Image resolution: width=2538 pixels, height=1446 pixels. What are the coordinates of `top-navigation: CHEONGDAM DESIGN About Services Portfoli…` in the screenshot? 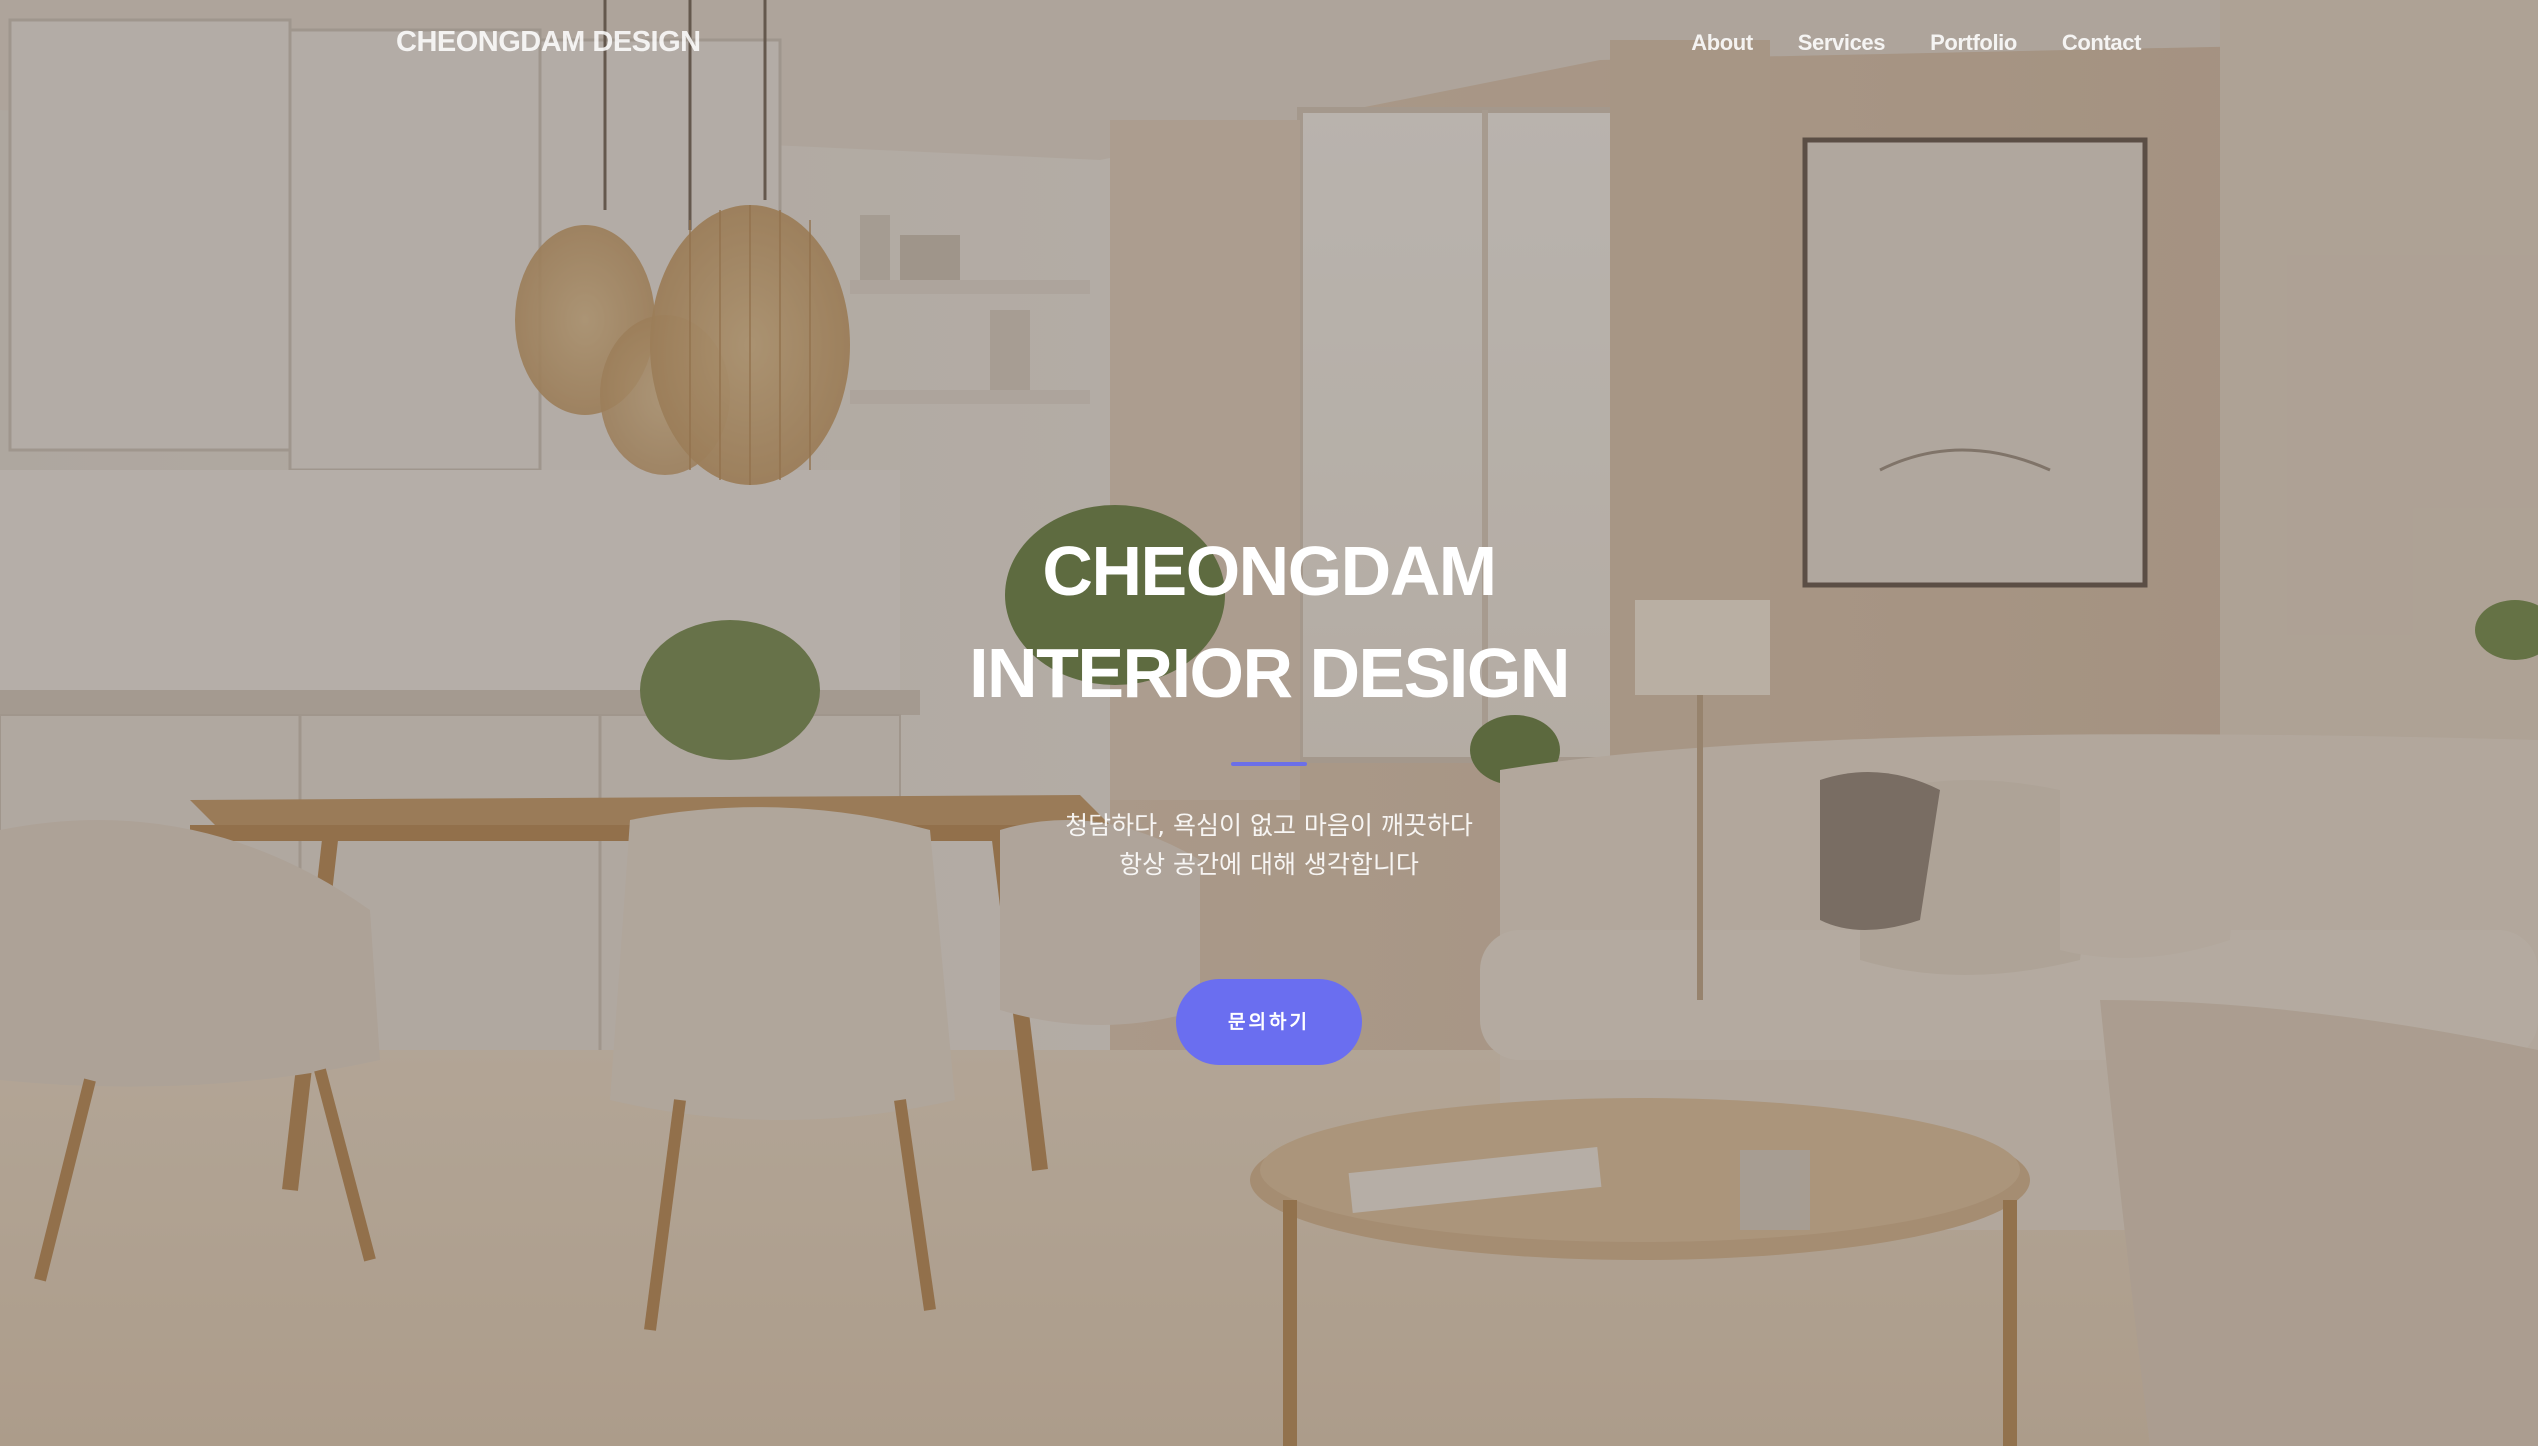 It's located at (1269, 45).